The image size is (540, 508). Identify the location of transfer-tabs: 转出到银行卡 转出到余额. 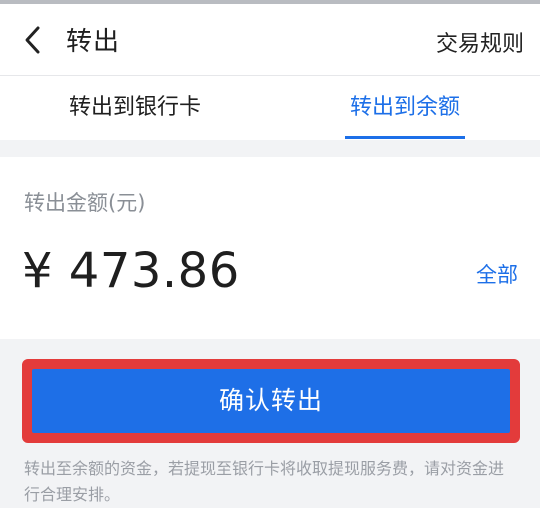
(270, 108).